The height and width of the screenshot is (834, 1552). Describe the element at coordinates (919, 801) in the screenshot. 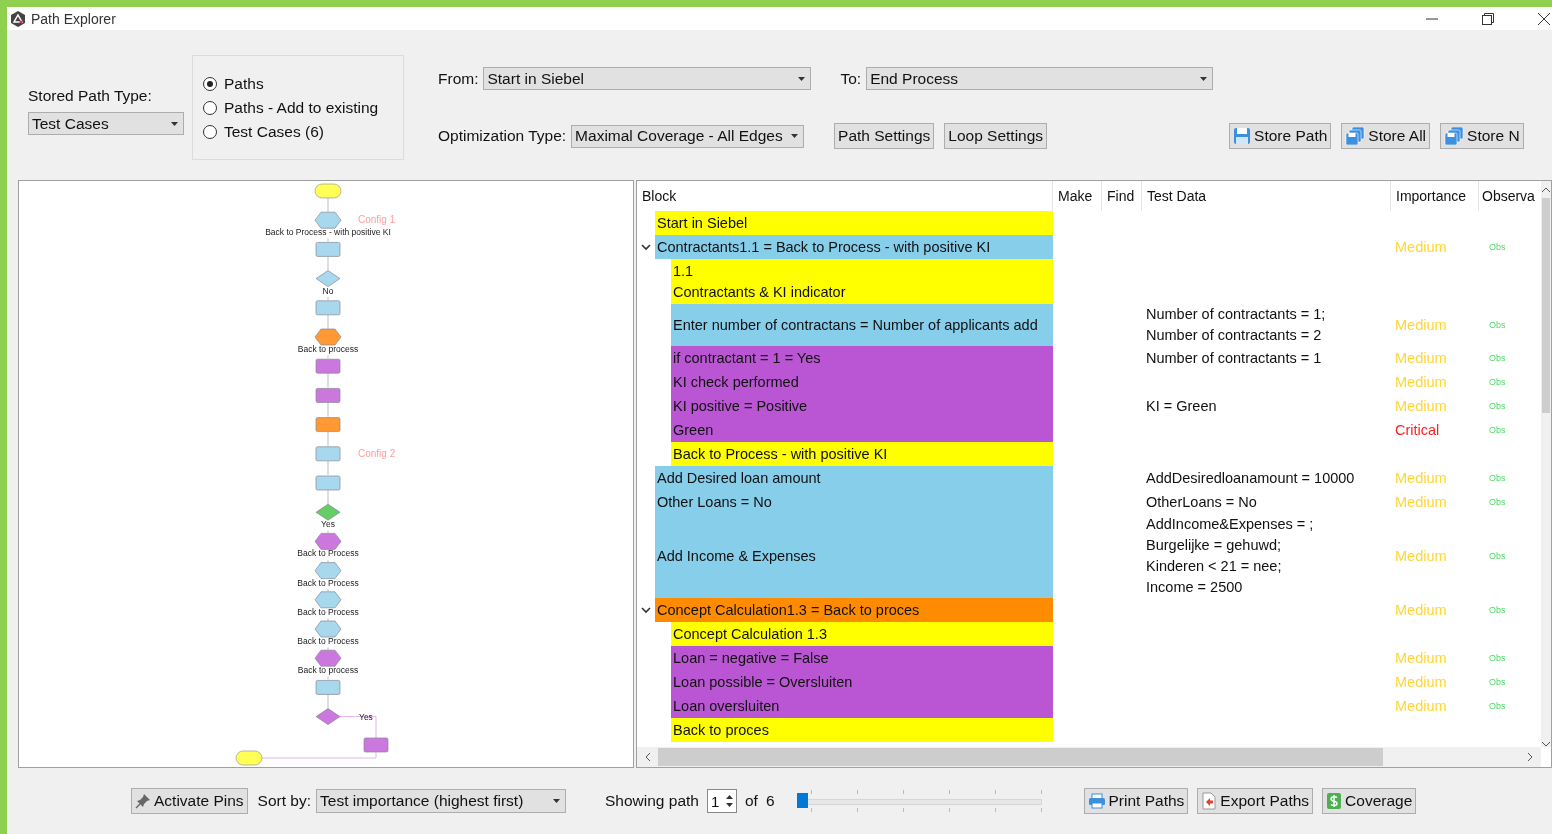

I see `path-slider` at that location.